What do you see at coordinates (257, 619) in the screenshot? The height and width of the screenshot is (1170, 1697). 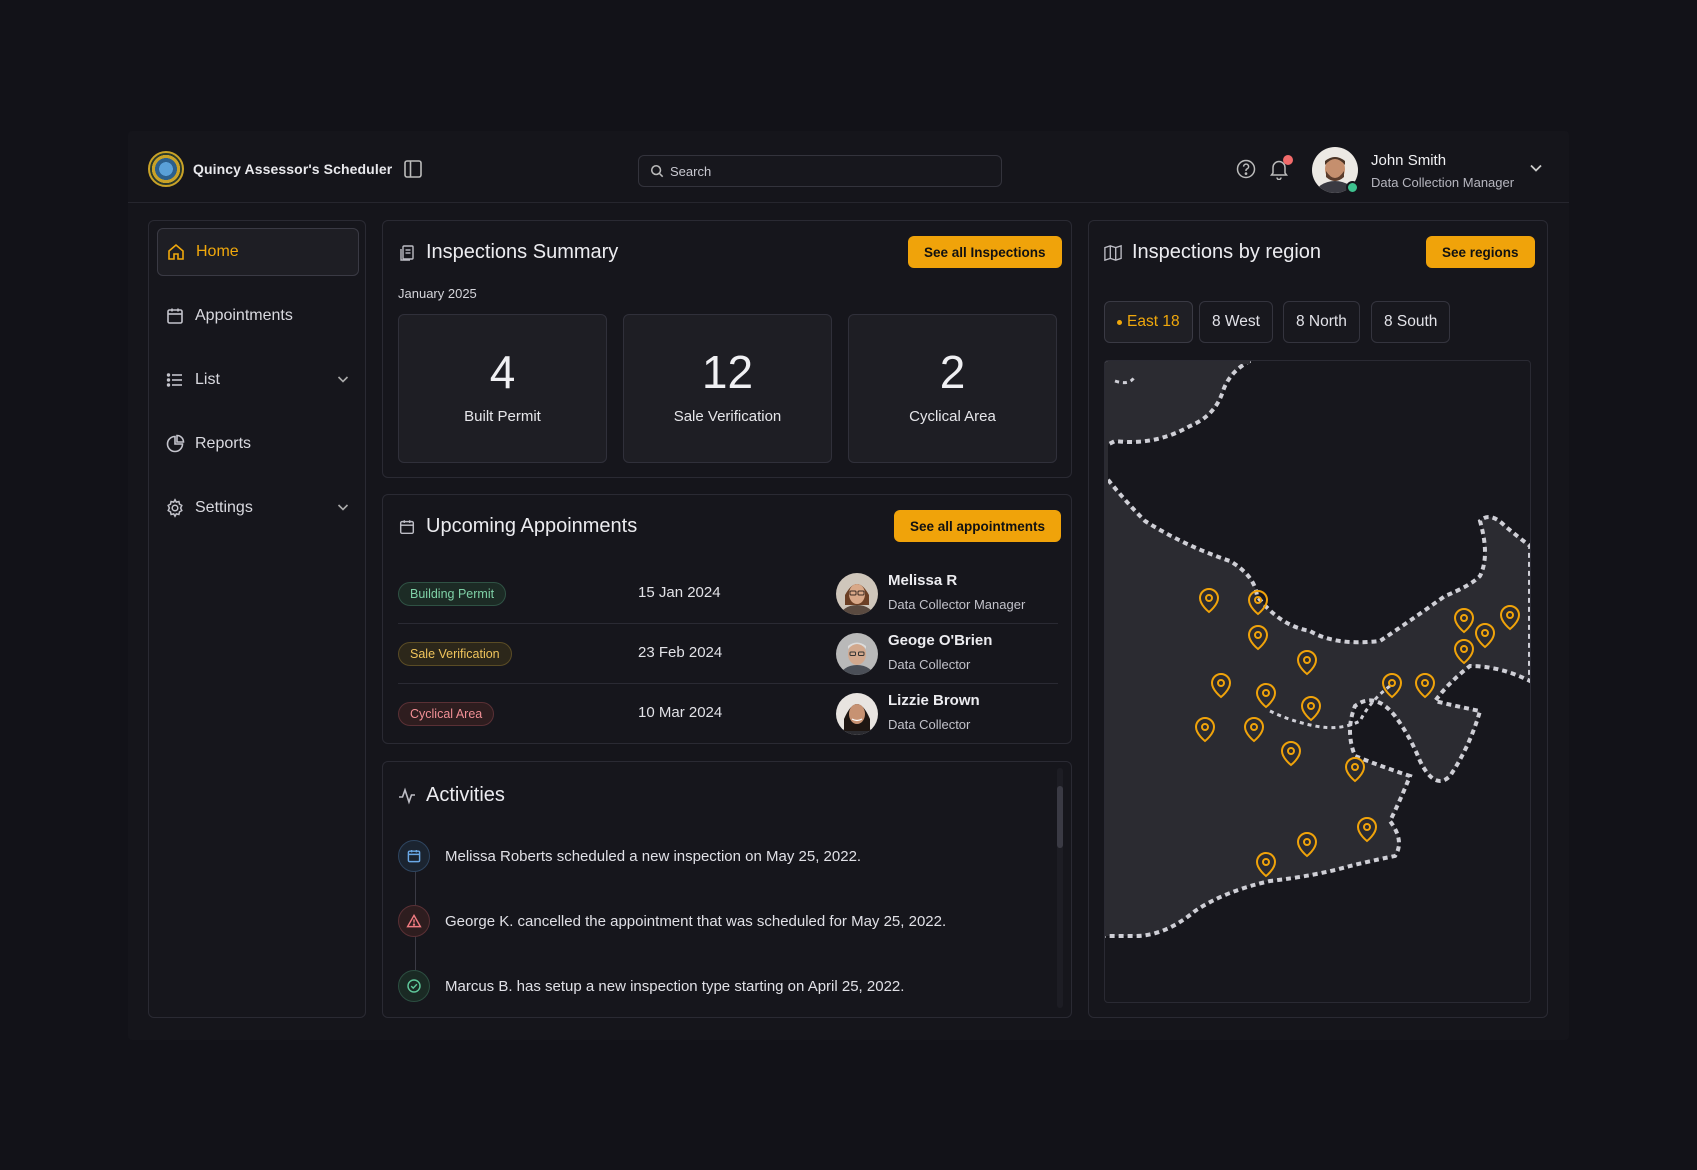 I see `sidebar-nav: Home Appointments List Reports Settings` at bounding box center [257, 619].